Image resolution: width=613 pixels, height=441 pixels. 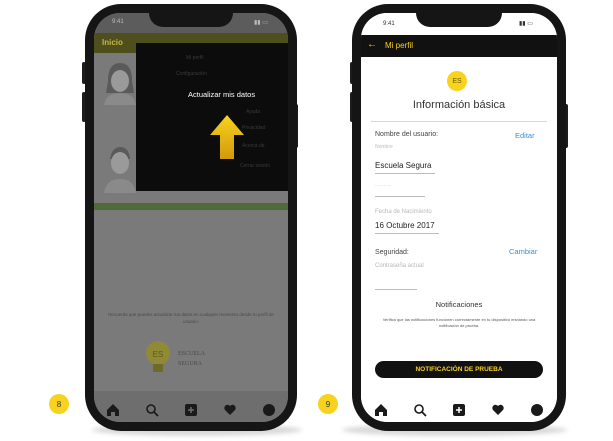 What do you see at coordinates (255, 166) in the screenshot?
I see `menu-item: Cerrar sesión` at bounding box center [255, 166].